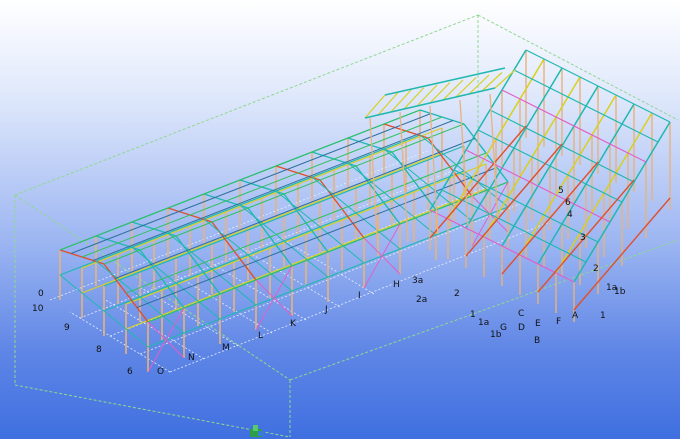  What do you see at coordinates (483, 323) in the screenshot?
I see `grid-label-1a: 1a` at bounding box center [483, 323].